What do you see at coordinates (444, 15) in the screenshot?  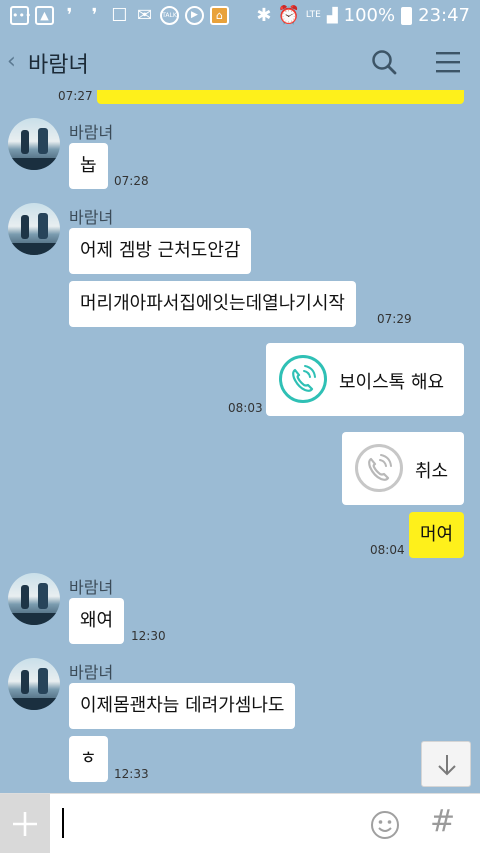 I see `clock: 23:47` at bounding box center [444, 15].